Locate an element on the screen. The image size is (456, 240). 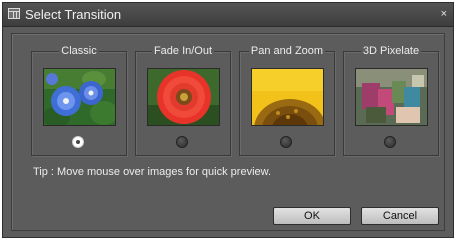
ok-button: OK is located at coordinates (312, 216).